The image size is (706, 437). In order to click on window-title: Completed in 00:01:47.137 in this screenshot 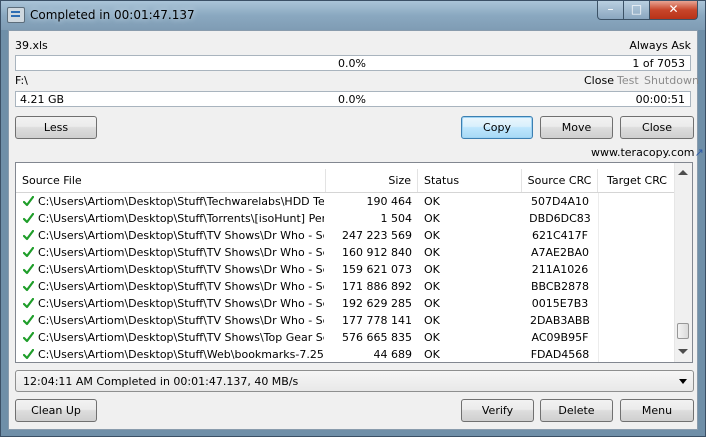, I will do `click(112, 15)`.